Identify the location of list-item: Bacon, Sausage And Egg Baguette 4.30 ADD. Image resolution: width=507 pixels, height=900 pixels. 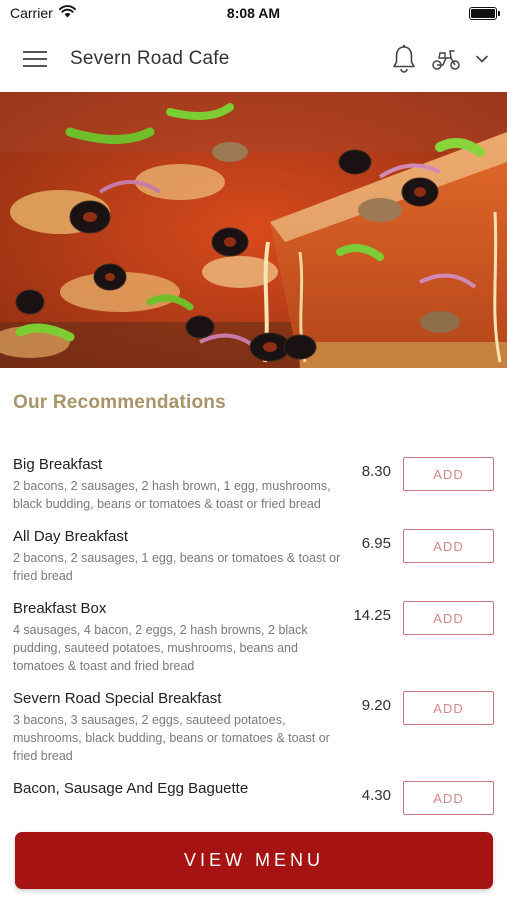
(253, 797).